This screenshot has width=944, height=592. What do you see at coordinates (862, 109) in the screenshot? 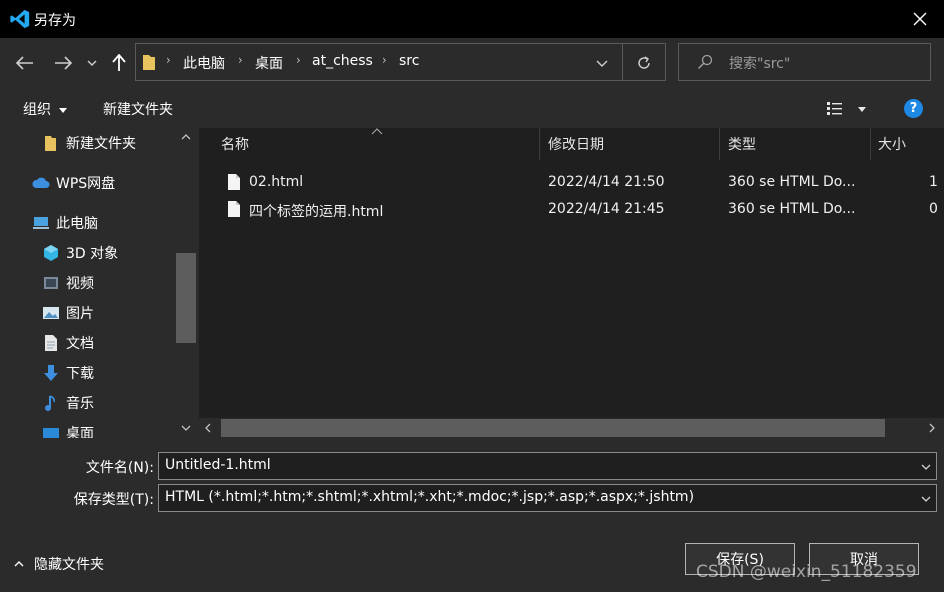
I see `caret-down-icon` at bounding box center [862, 109].